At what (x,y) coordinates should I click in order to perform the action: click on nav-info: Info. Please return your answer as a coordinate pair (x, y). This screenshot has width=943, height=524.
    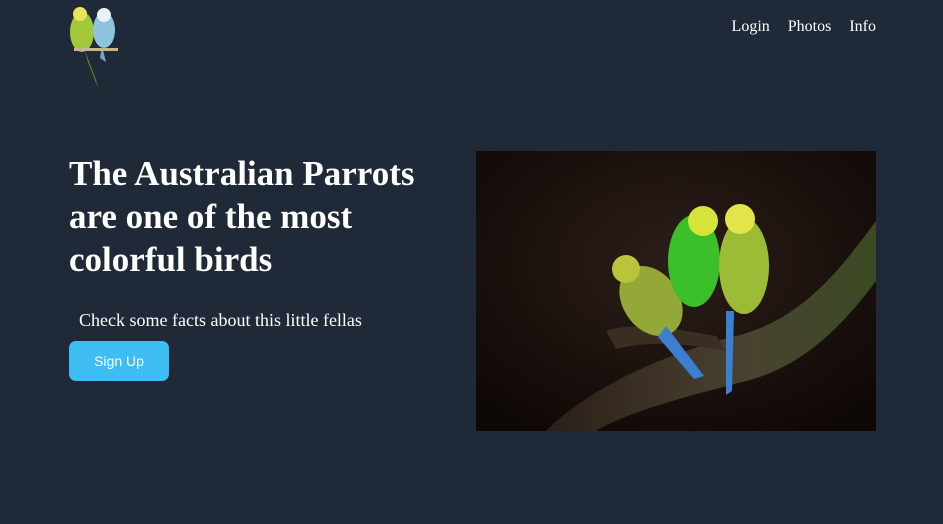
    Looking at the image, I should click on (862, 27).